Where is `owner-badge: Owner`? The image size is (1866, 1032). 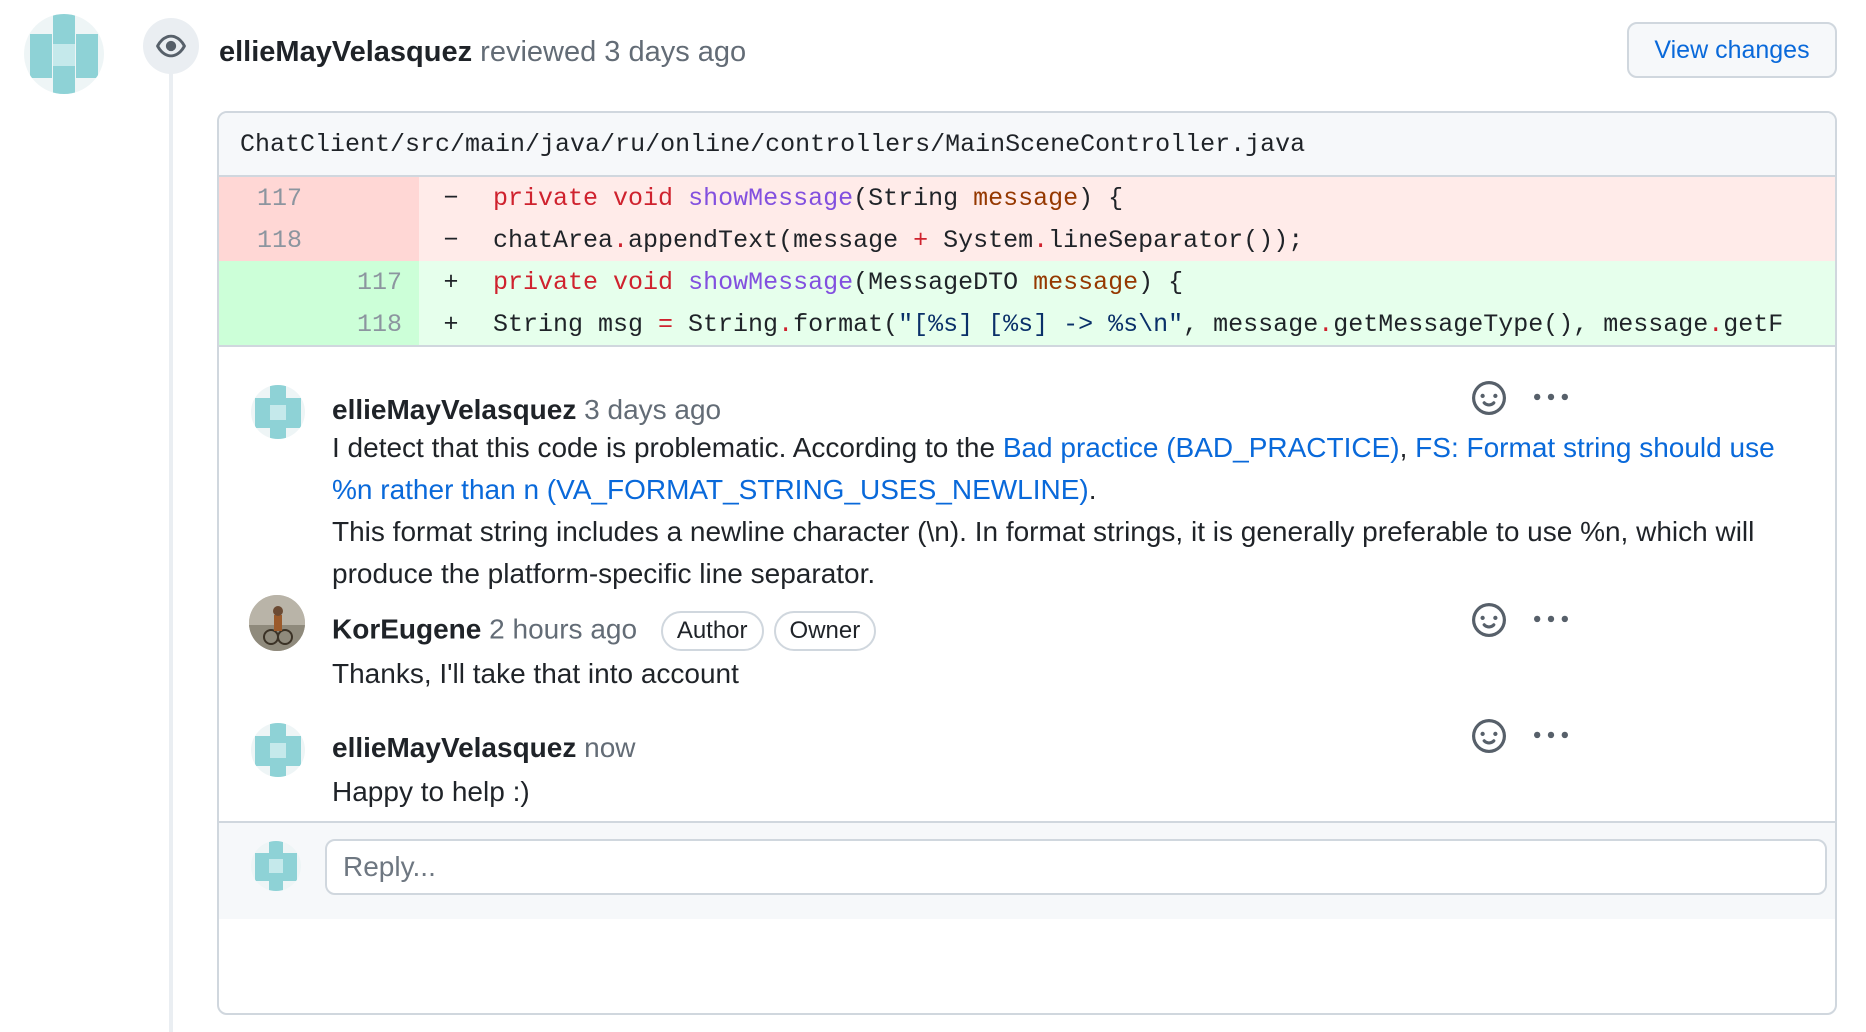
owner-badge: Owner is located at coordinates (825, 631).